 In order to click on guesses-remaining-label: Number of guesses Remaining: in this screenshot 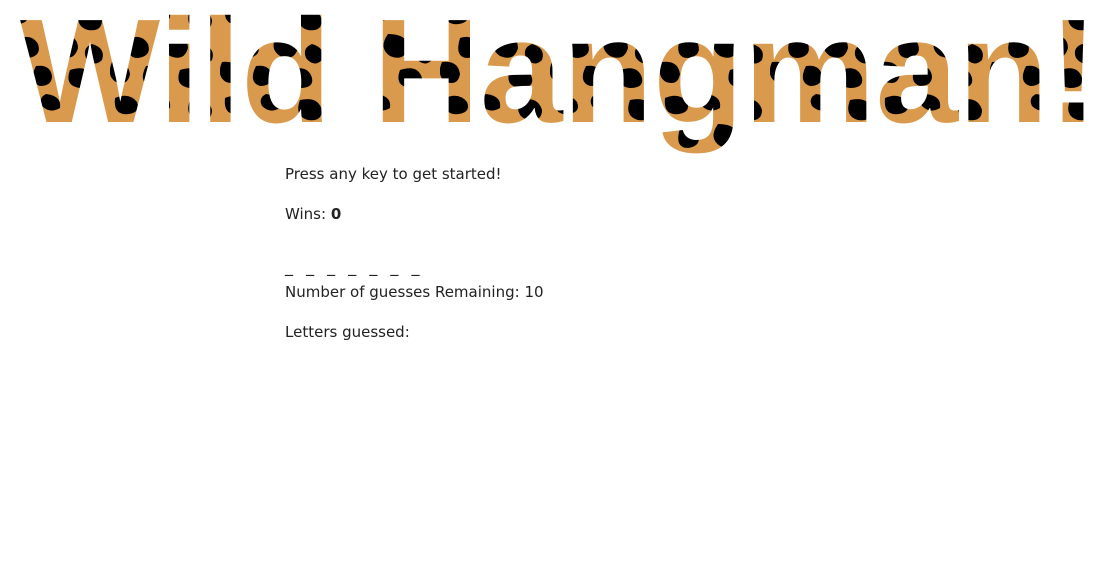, I will do `click(402, 292)`.